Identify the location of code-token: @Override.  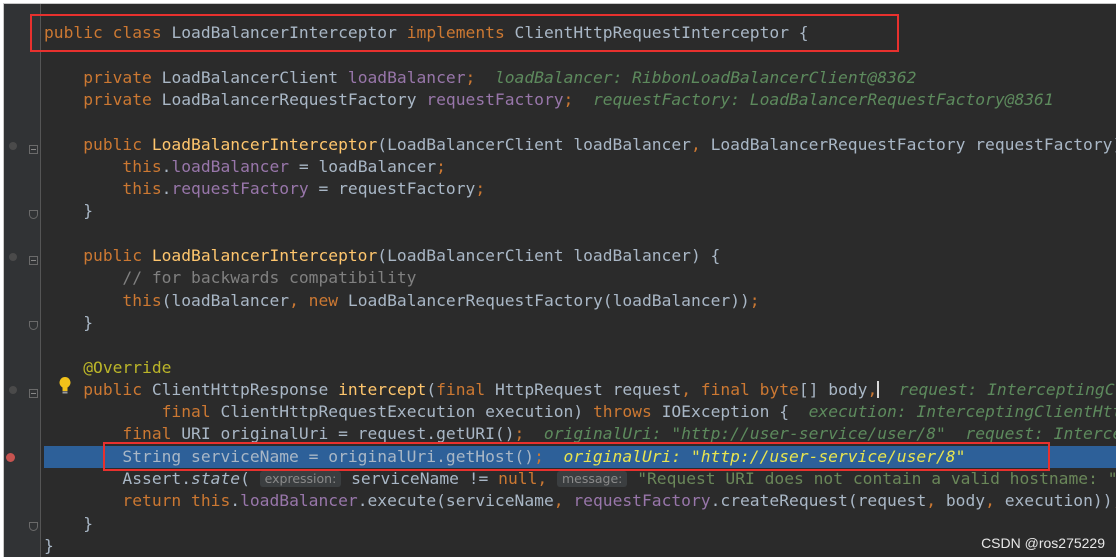
(108, 367).